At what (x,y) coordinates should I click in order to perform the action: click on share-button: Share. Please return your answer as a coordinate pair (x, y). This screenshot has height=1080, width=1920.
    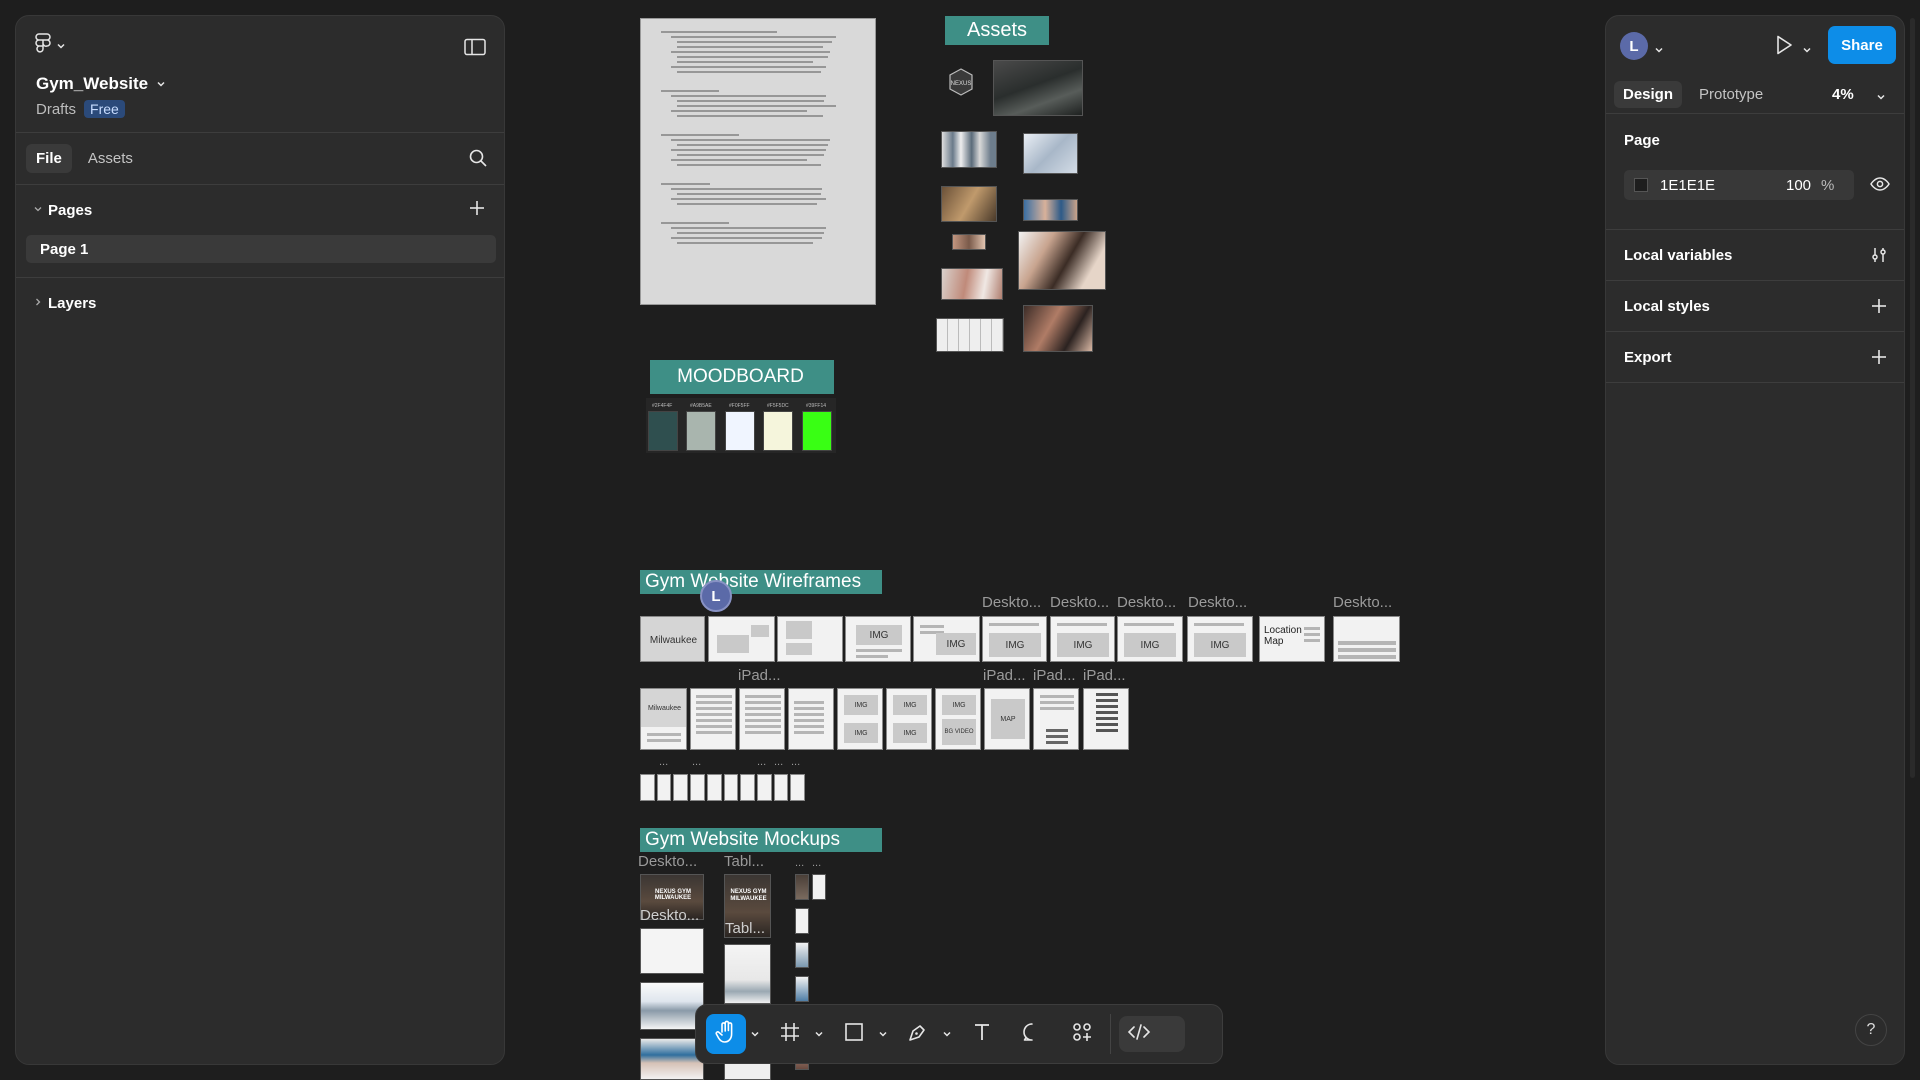
    Looking at the image, I should click on (1862, 45).